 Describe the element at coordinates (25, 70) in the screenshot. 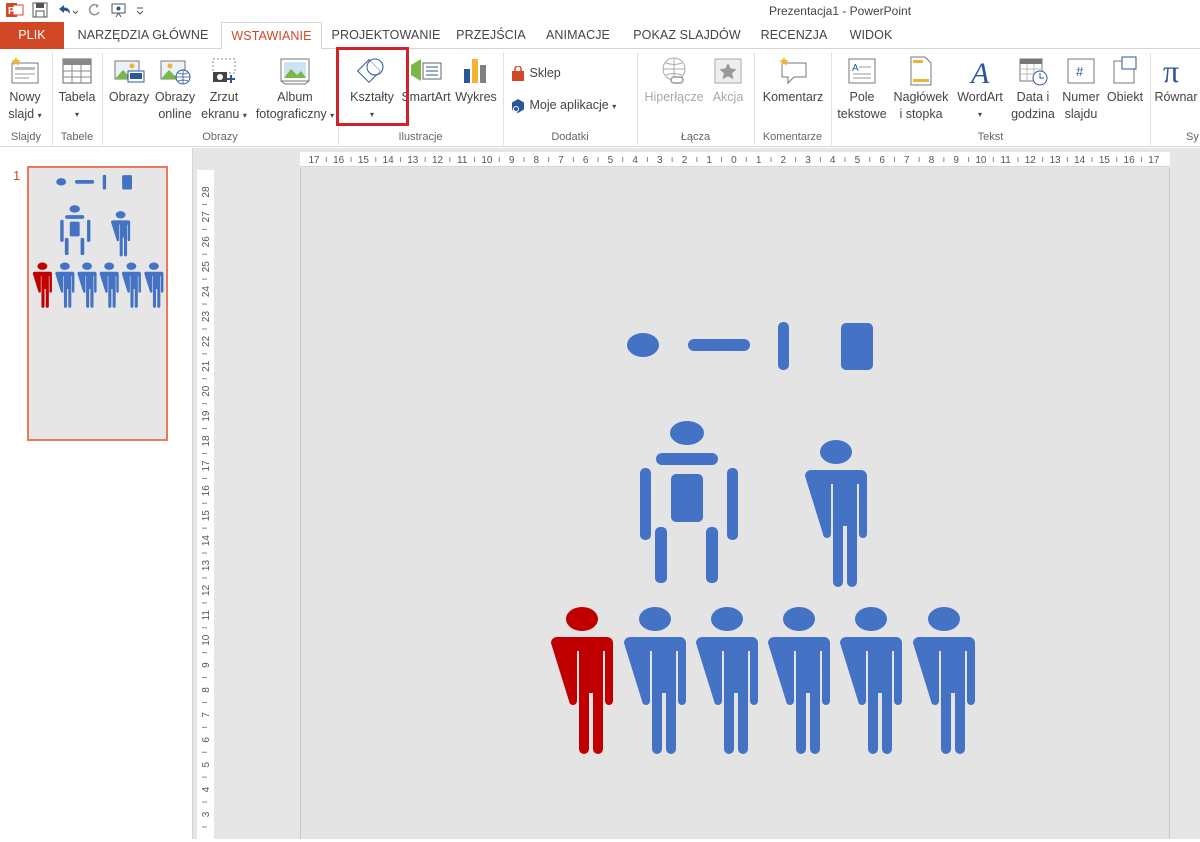

I see `new-slide-icon` at that location.